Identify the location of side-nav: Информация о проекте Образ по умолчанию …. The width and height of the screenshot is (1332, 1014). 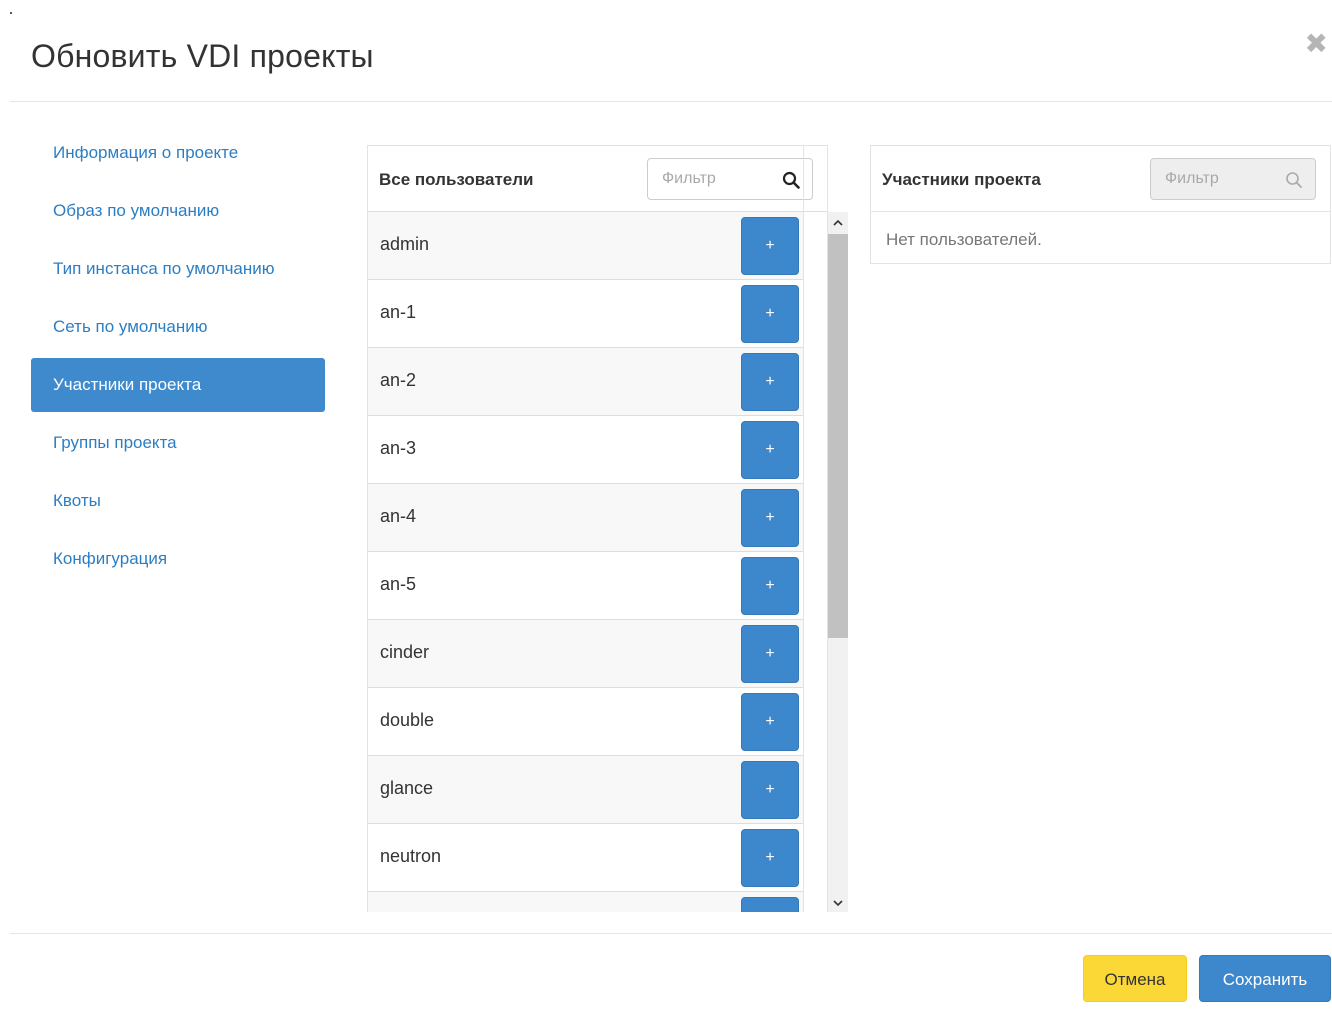
(178, 358).